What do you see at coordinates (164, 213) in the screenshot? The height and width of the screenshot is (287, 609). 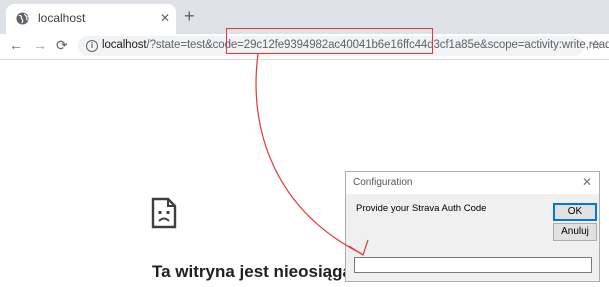 I see `sad-document-icon` at bounding box center [164, 213].